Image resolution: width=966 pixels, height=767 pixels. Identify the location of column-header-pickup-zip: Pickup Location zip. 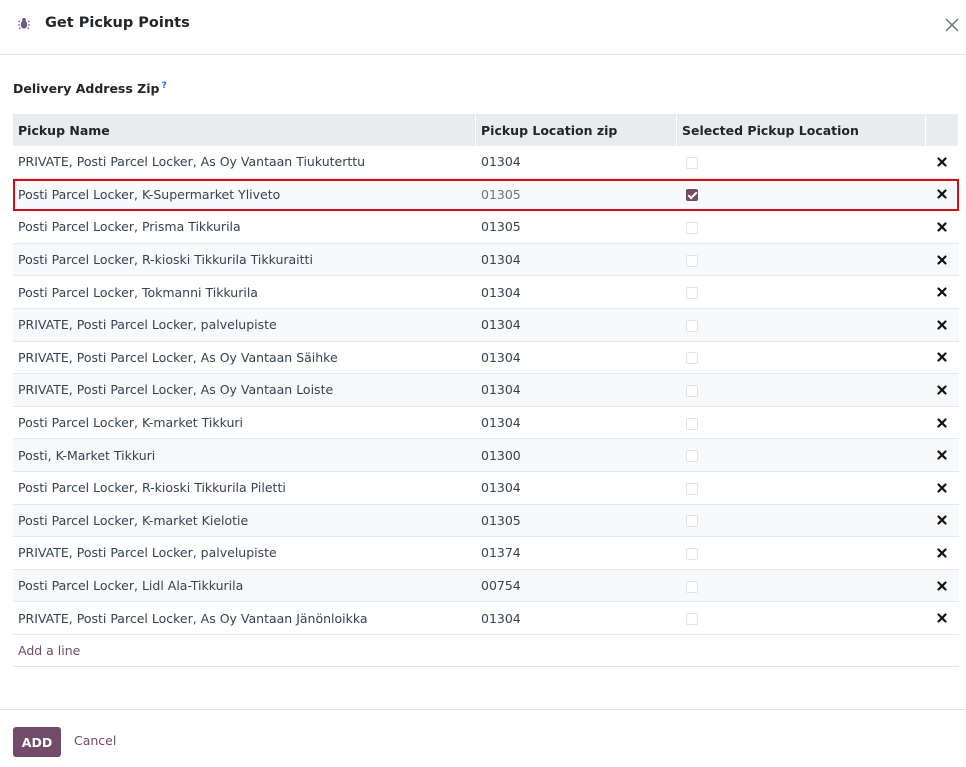
(576, 130).